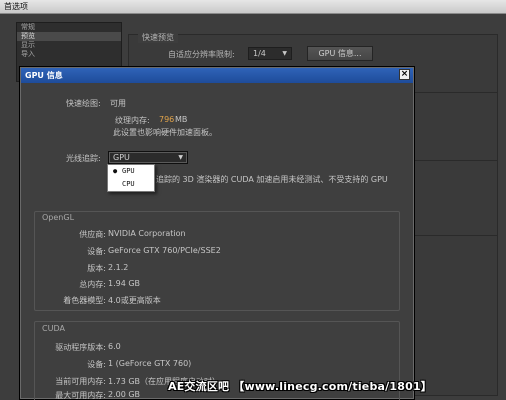 The width and height of the screenshot is (506, 400). Describe the element at coordinates (158, 37) in the screenshot. I see `fast-preview-group-title: 快速预览` at that location.